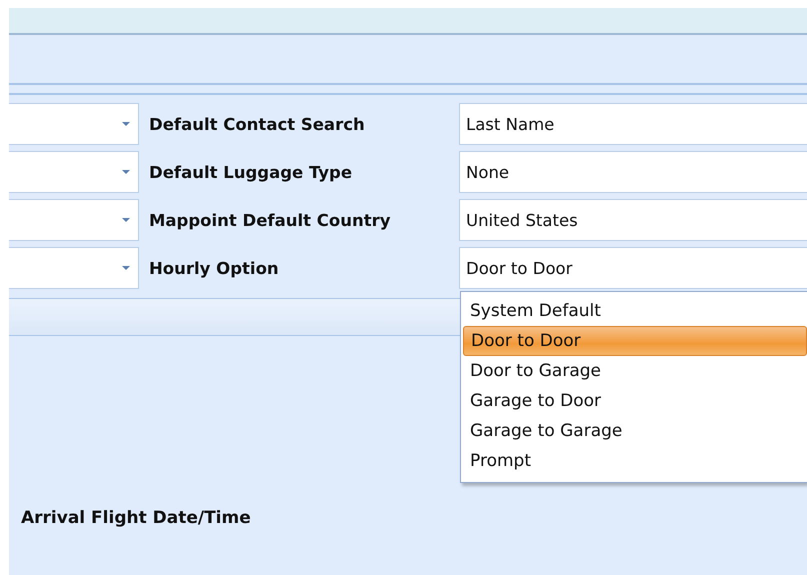 This screenshot has height=575, width=807. Describe the element at coordinates (257, 124) in the screenshot. I see `field-label: Default Contact Search` at that location.